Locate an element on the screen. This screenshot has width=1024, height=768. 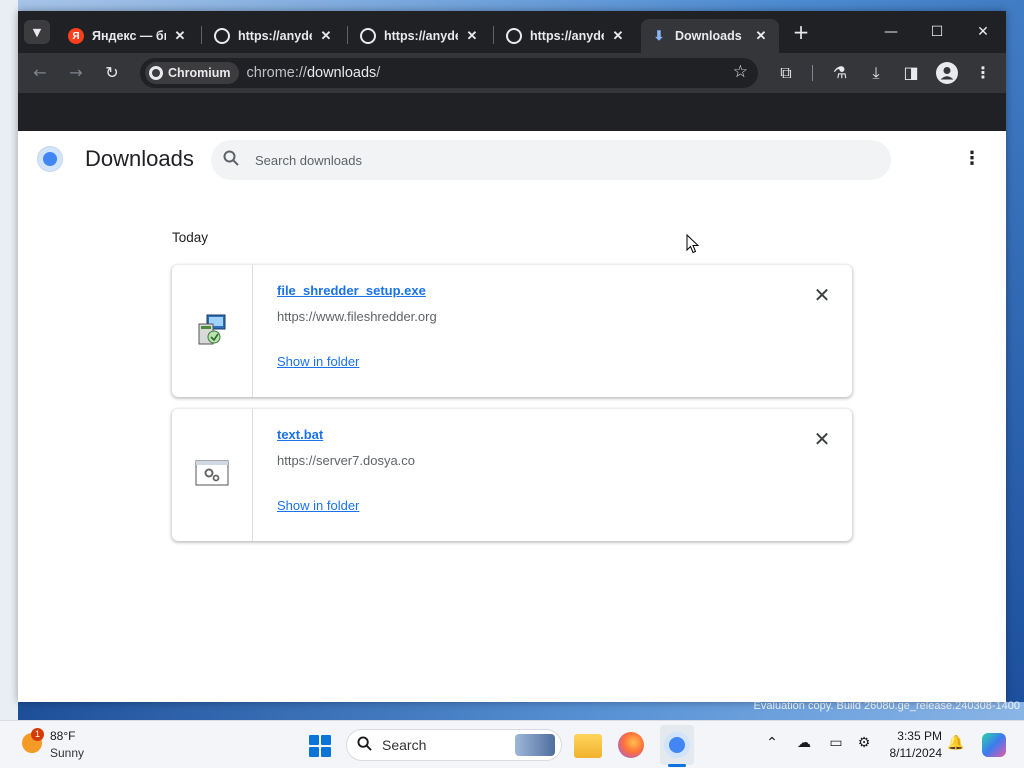
browser-menu-icon: ⋮ is located at coordinates (983, 73).